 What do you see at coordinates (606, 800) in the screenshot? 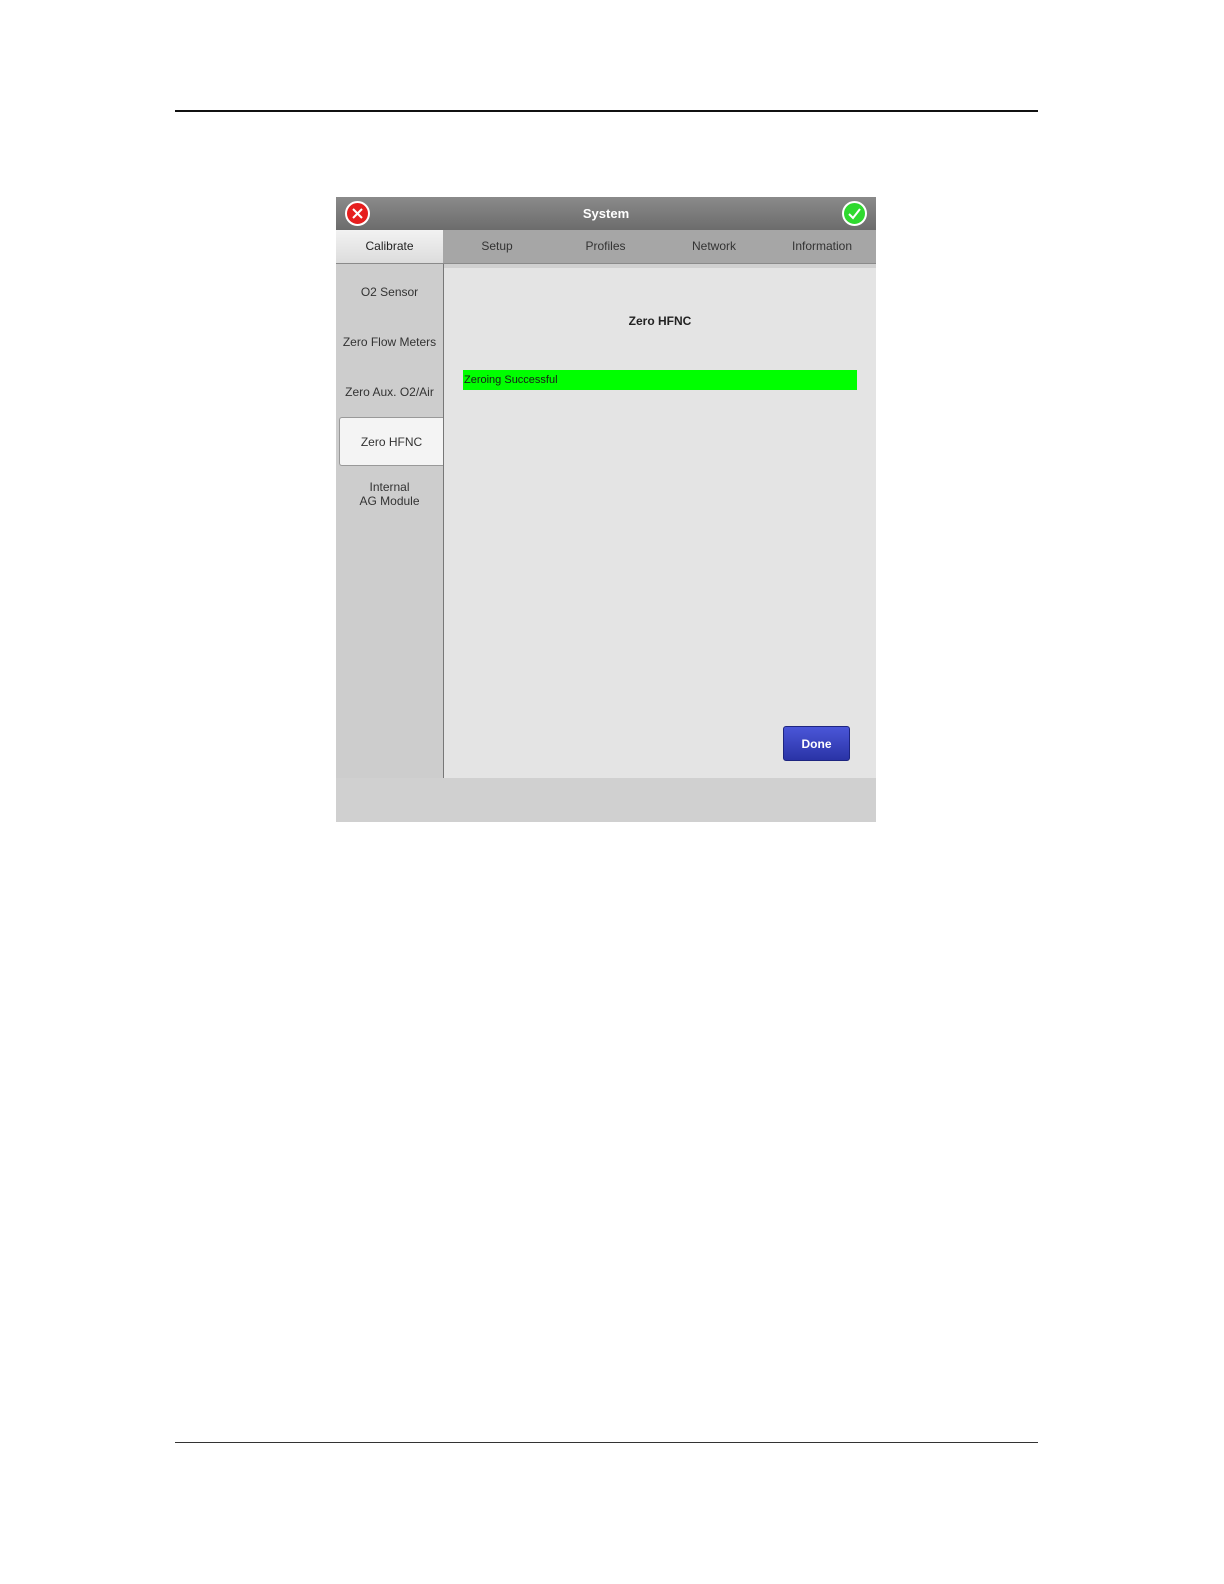
I see `footer-bar` at bounding box center [606, 800].